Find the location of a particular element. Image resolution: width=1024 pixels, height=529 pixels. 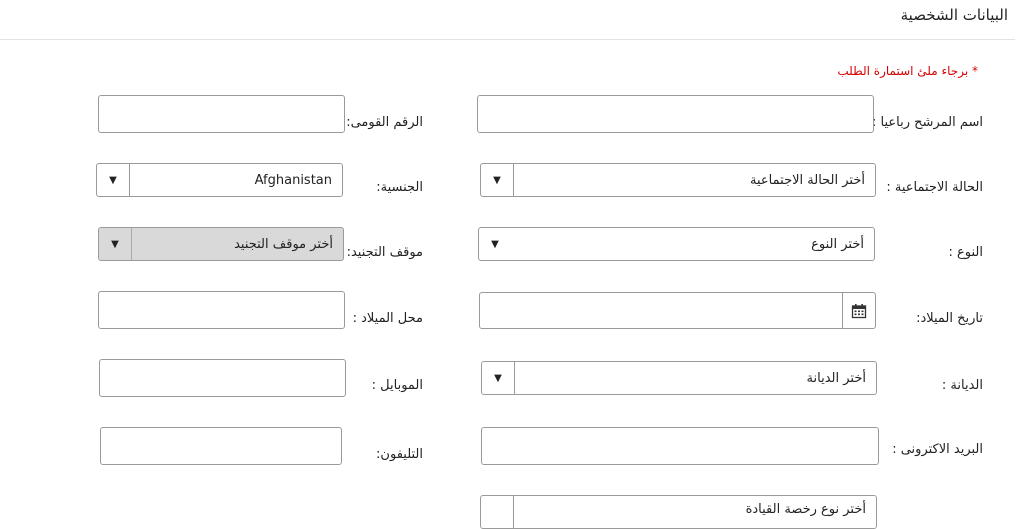

birth-place-label: محل الميلاد : is located at coordinates (387, 318).